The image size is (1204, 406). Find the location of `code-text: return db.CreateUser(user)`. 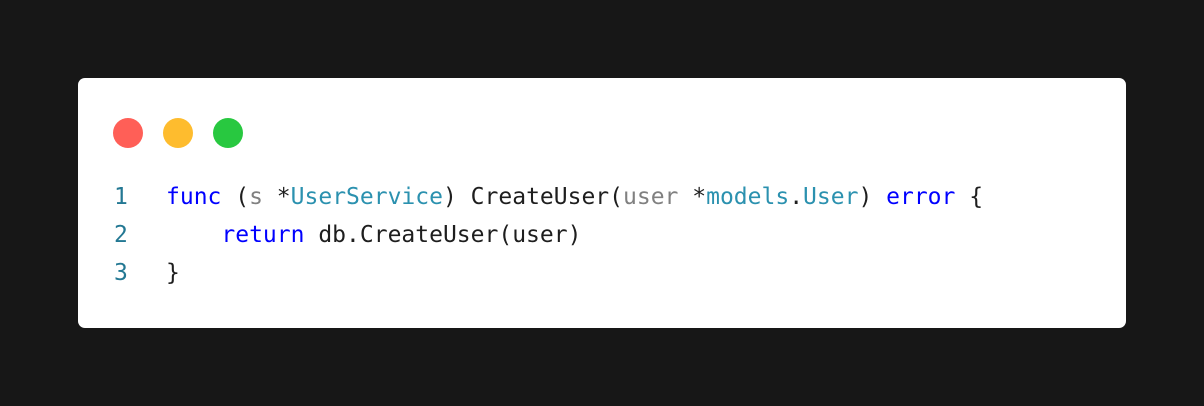

code-text: return db.CreateUser(user) is located at coordinates (373, 235).